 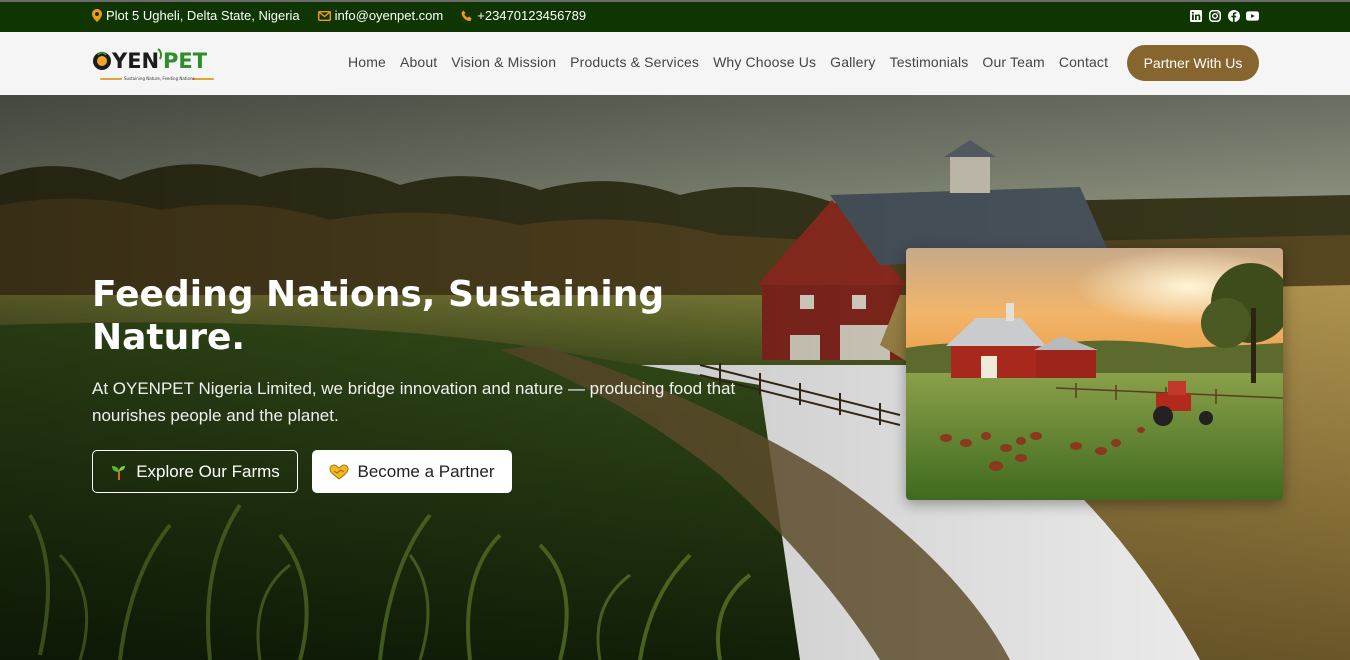 I want to click on nav-gallery: Gallery, so click(x=852, y=62).